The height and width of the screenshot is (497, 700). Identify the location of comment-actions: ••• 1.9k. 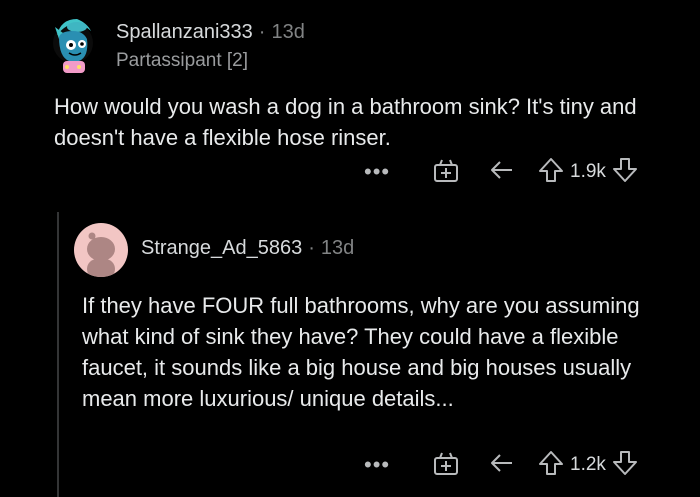
(501, 172).